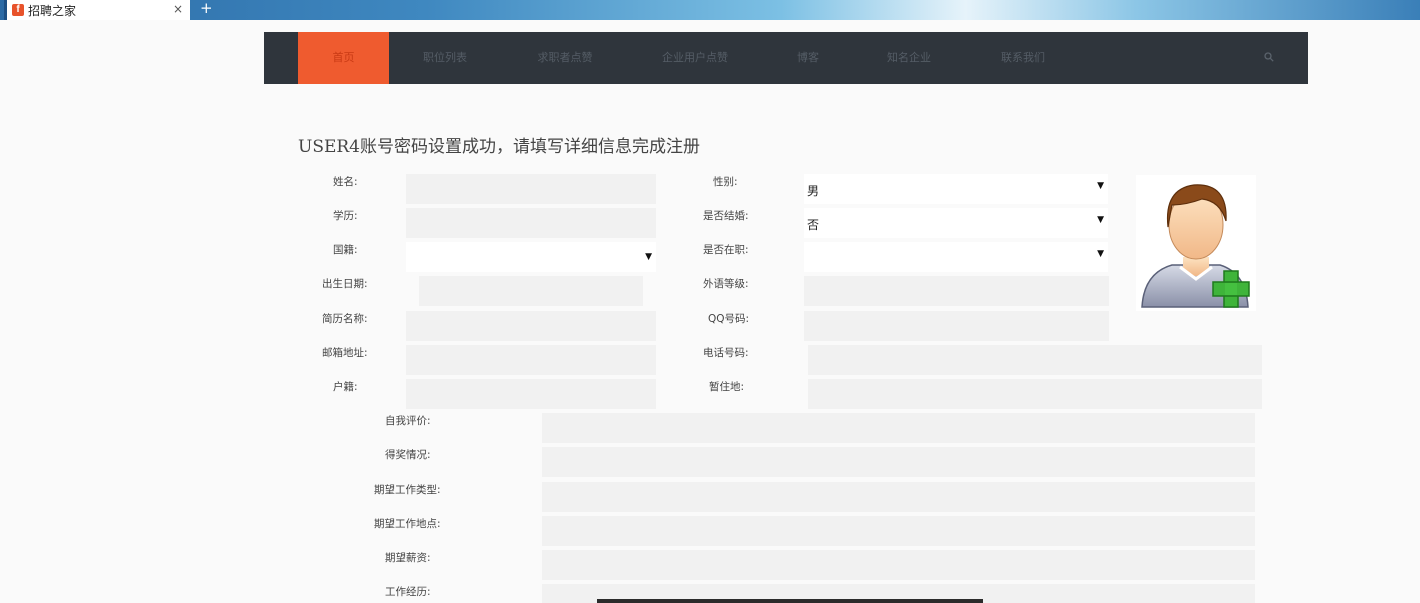 This screenshot has width=1420, height=603. Describe the element at coordinates (407, 524) in the screenshot. I see `job-location-label: 期望工作地点:` at that location.